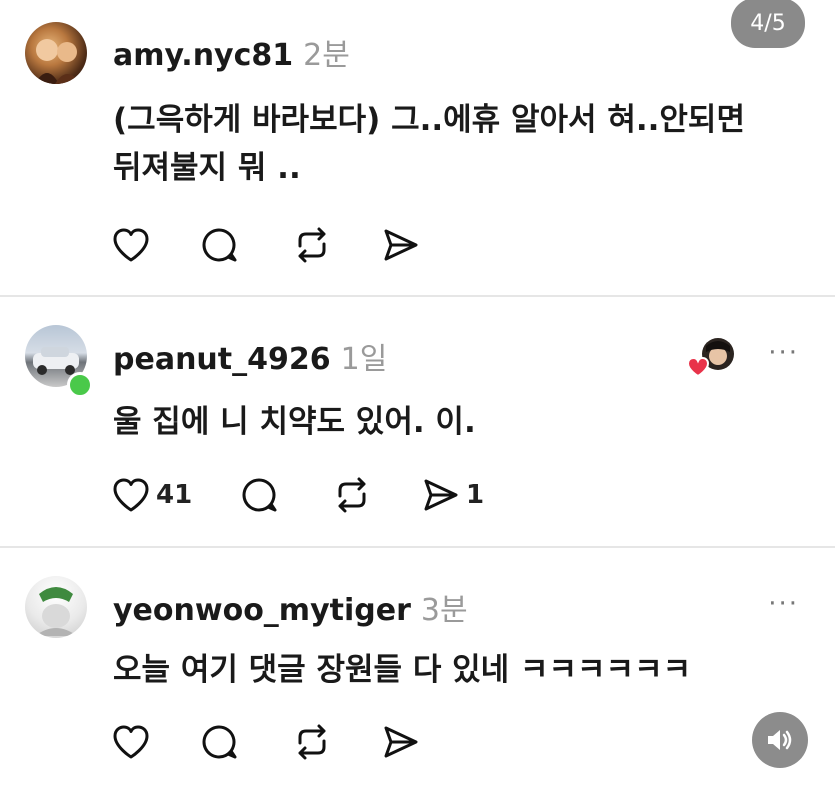 This screenshot has width=835, height=793. Describe the element at coordinates (364, 359) in the screenshot. I see `timestamp: 1일` at that location.